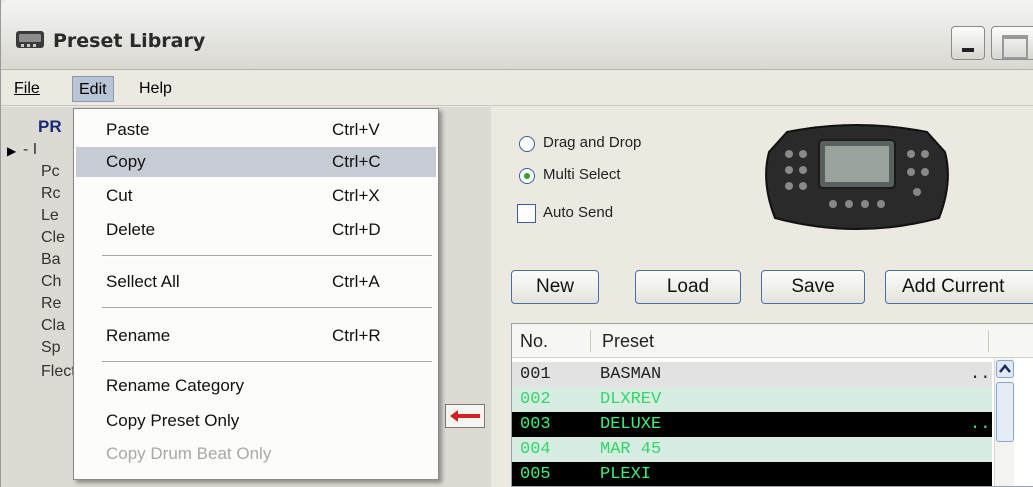  What do you see at coordinates (582, 174) in the screenshot?
I see `multi-select-label: Multi Select` at bounding box center [582, 174].